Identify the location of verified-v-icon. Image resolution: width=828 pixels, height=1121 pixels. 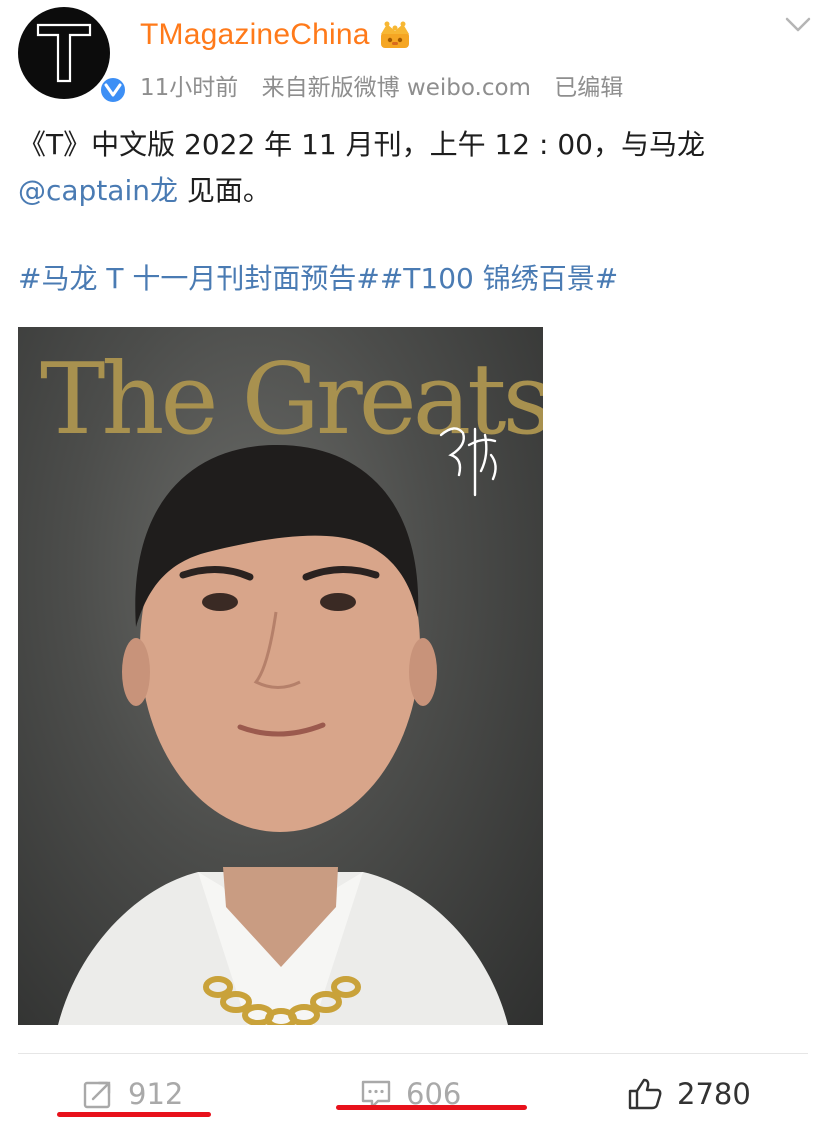
(113, 90).